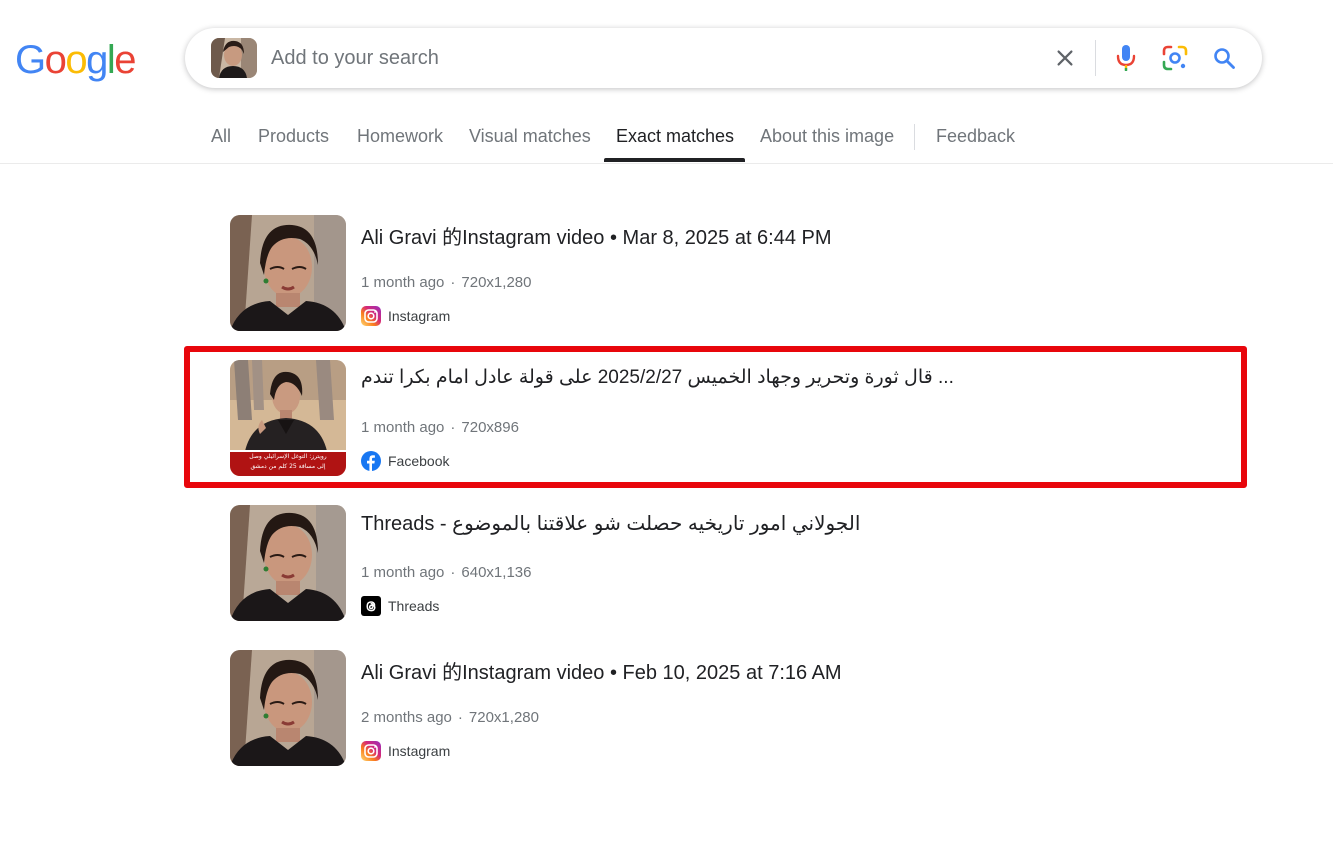  I want to click on microphone-icon, so click(1126, 58).